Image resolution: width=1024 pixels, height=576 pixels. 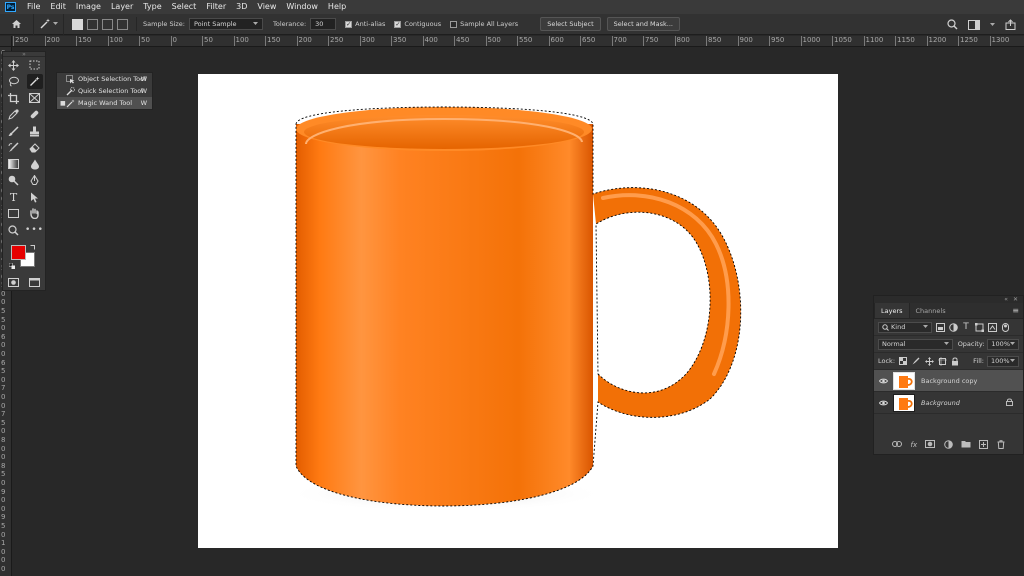 What do you see at coordinates (92, 24) in the screenshot?
I see `add-to-selection-button` at bounding box center [92, 24].